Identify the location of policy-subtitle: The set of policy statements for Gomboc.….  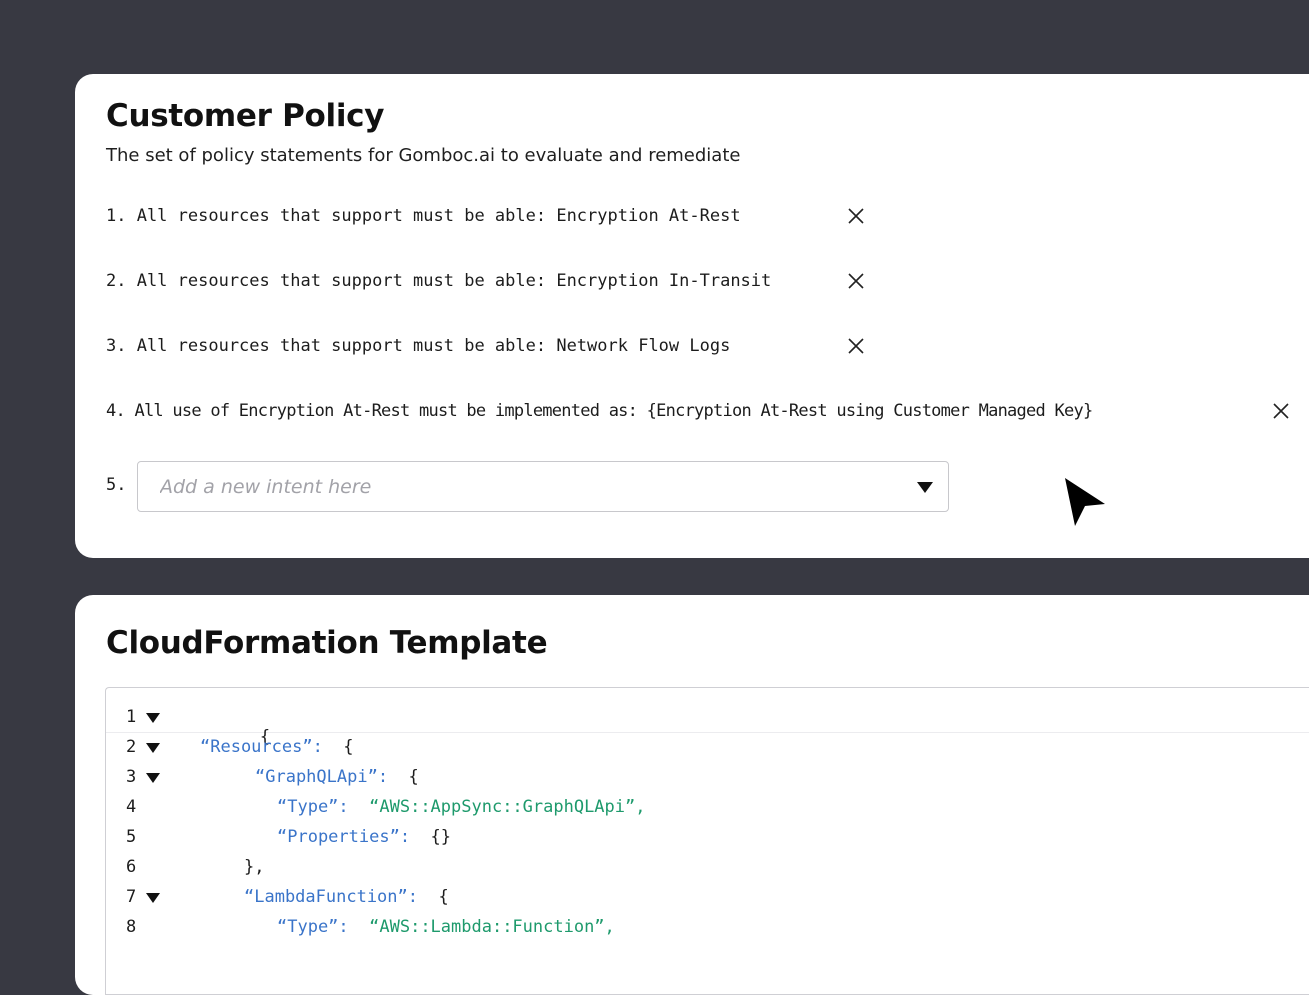
(423, 155).